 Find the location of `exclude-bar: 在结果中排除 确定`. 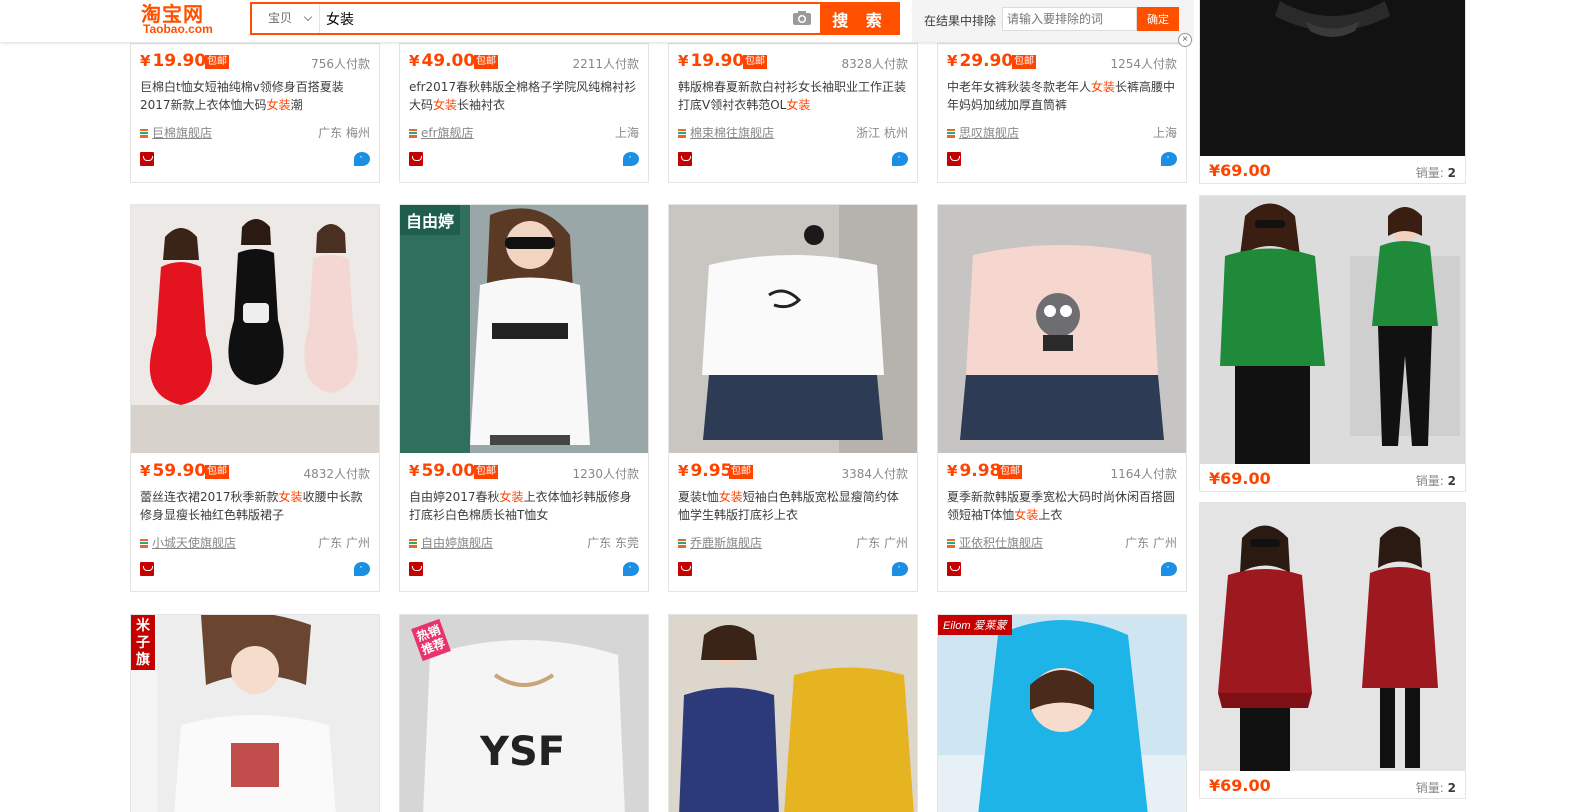

exclude-bar: 在结果中排除 确定 is located at coordinates (1053, 21).